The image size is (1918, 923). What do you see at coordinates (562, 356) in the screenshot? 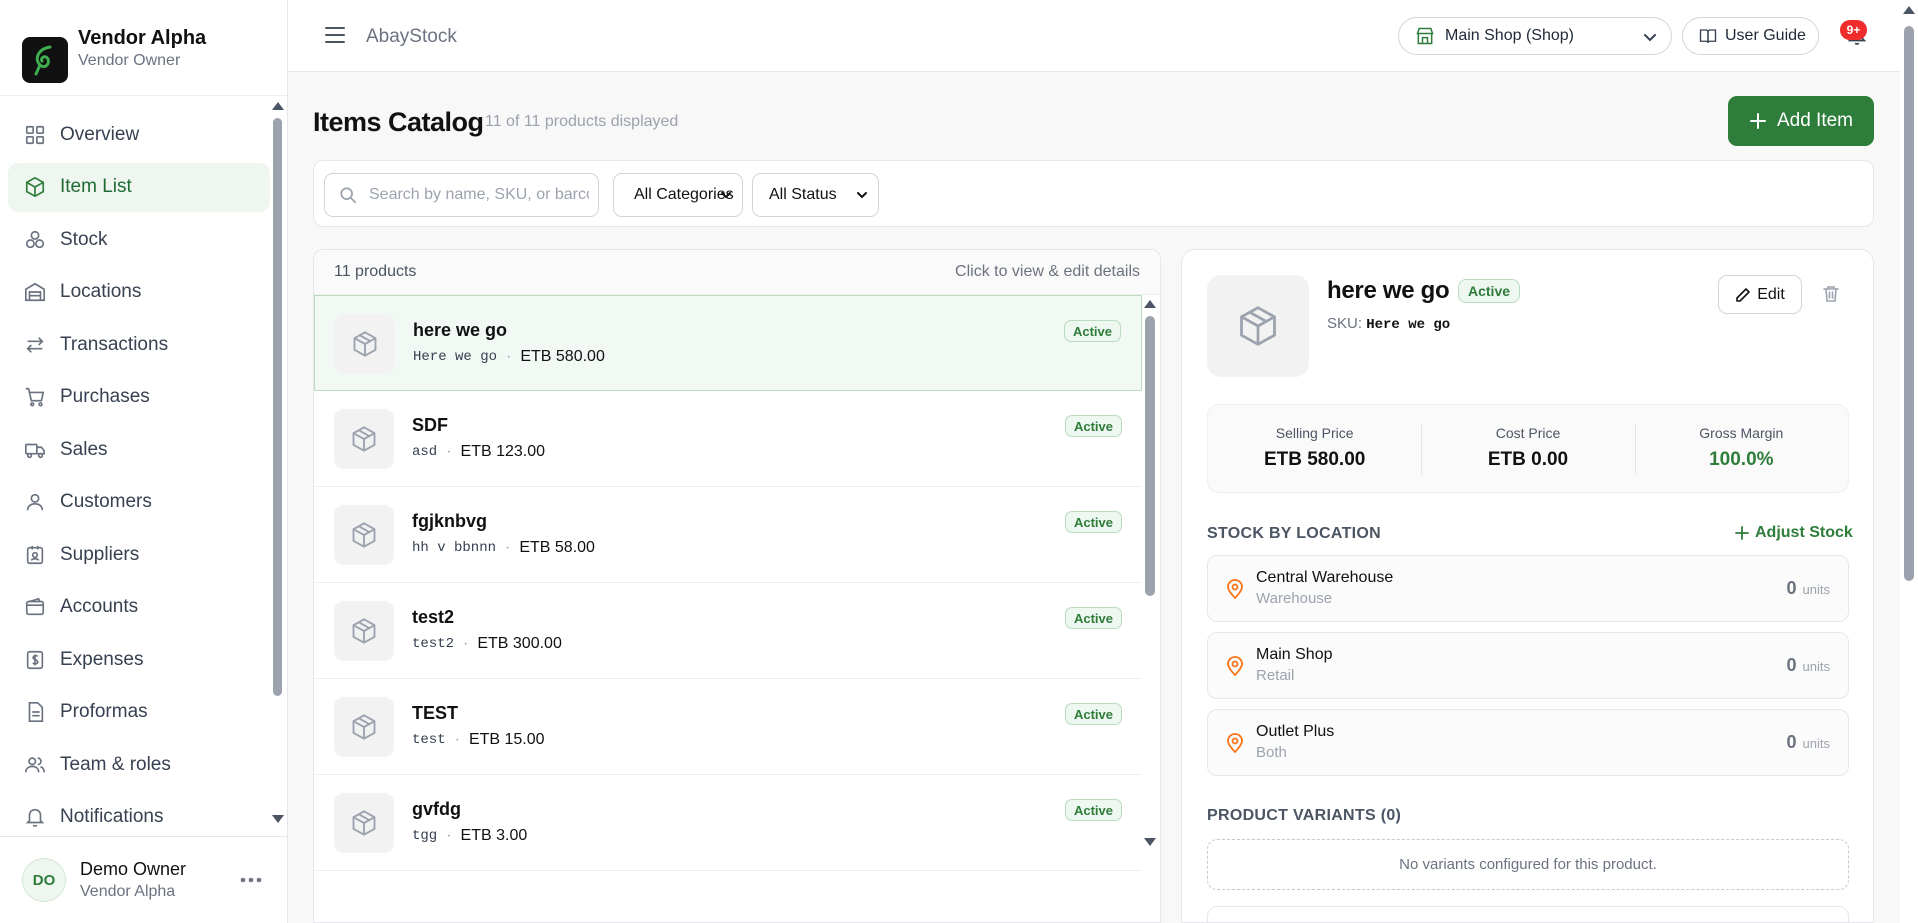
I see `product-price: ETB 580.00` at bounding box center [562, 356].